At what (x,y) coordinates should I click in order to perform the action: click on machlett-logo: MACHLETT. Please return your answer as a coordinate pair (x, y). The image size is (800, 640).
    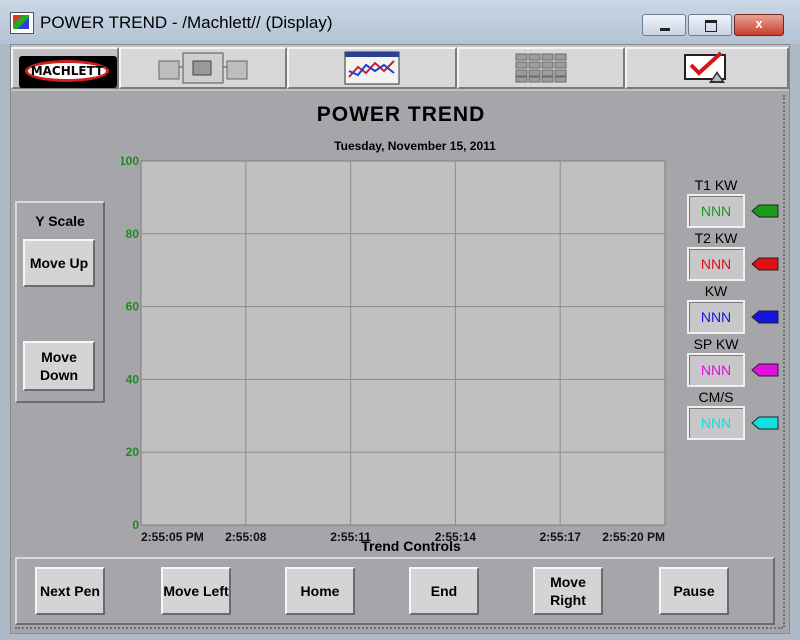
    Looking at the image, I should click on (68, 72).